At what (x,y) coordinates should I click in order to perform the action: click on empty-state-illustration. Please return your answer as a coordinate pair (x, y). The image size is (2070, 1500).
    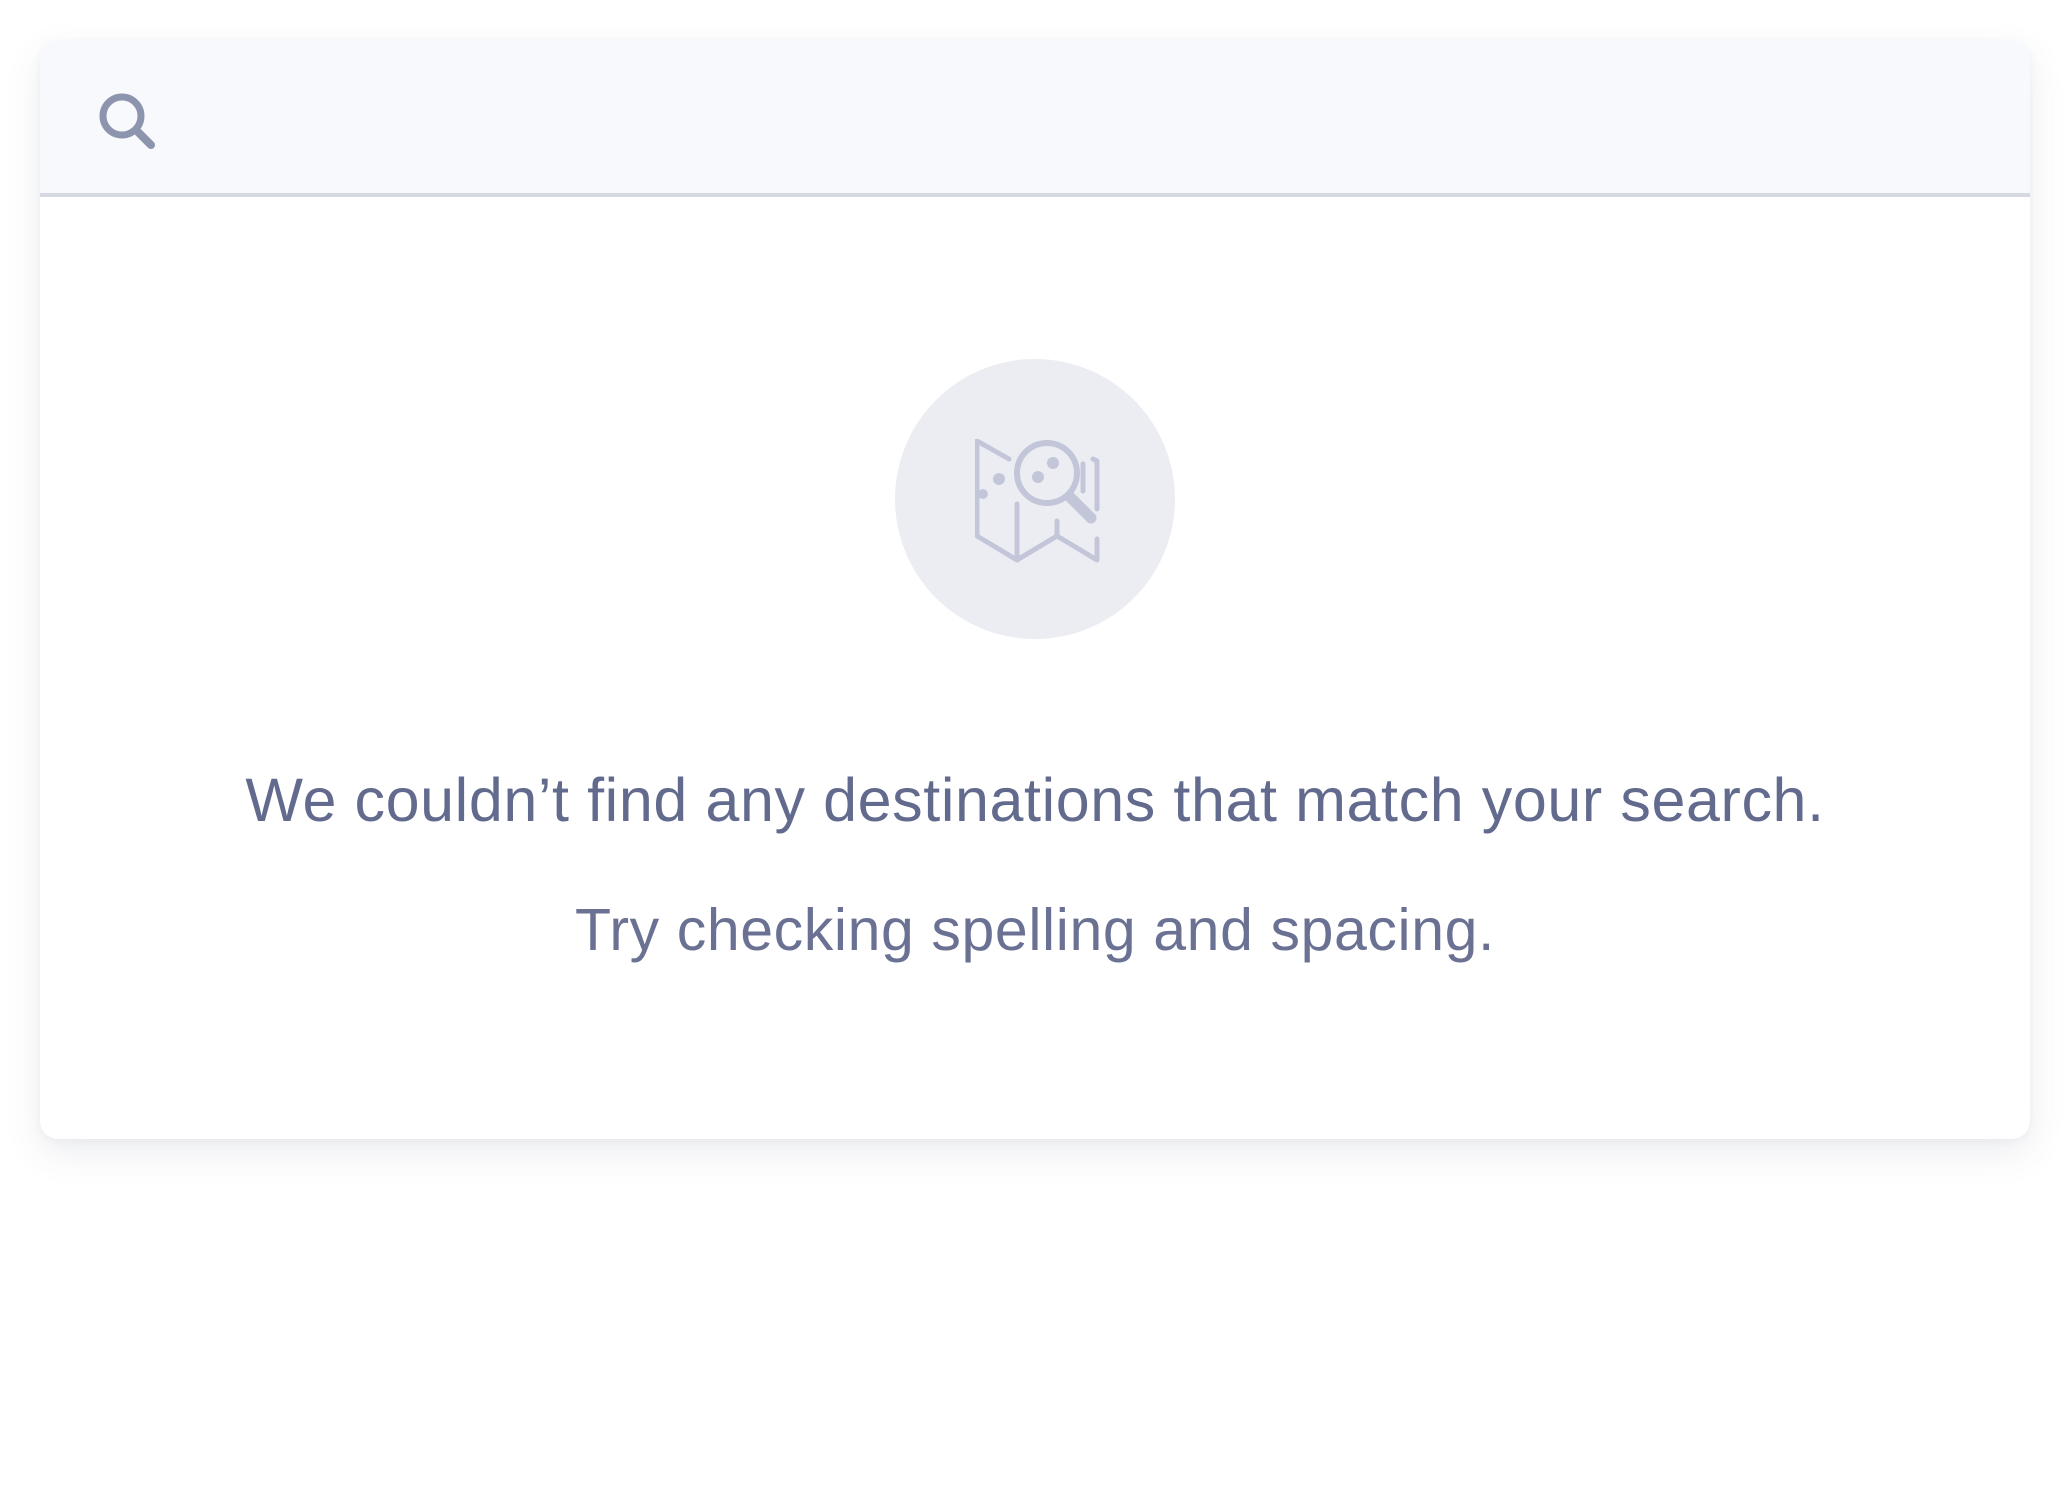
    Looking at the image, I should click on (1035, 499).